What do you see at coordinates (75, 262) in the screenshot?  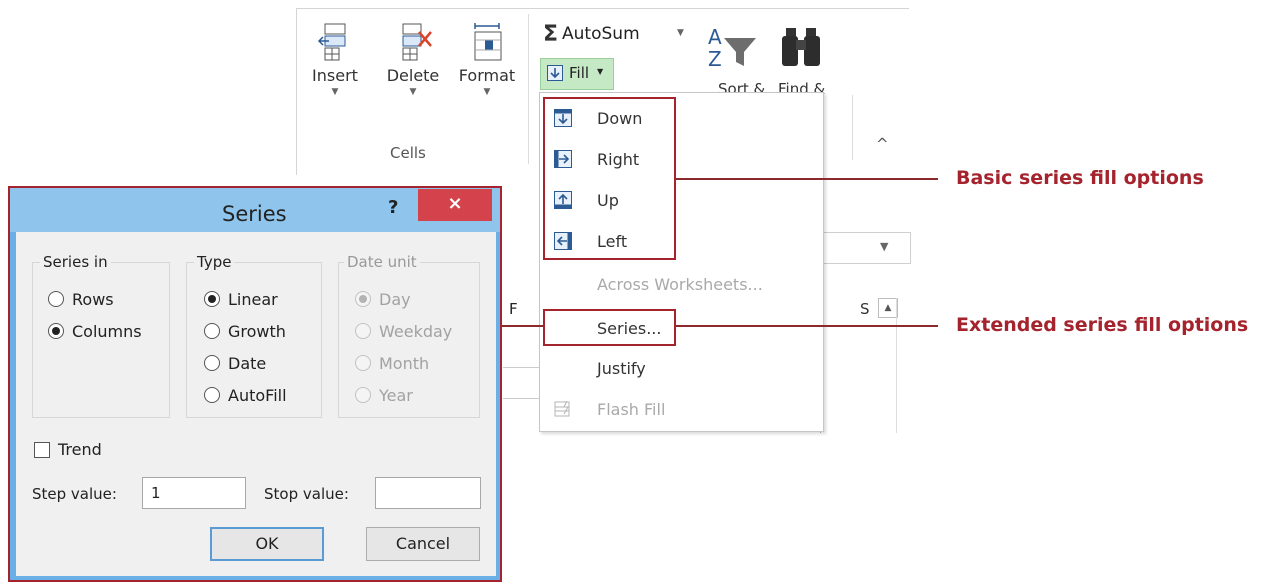 I see `series-in-title: Series in` at bounding box center [75, 262].